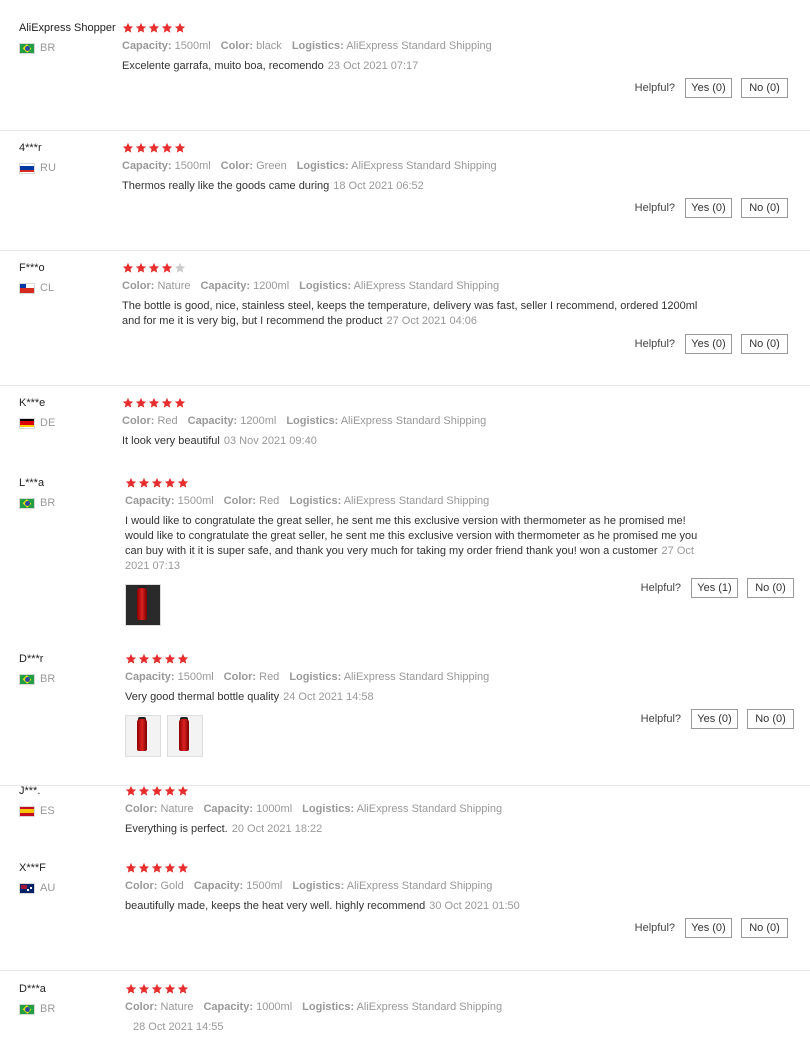 This screenshot has height=1055, width=810. Describe the element at coordinates (251, 677) in the screenshot. I see `review-attribute: Color: Red` at that location.